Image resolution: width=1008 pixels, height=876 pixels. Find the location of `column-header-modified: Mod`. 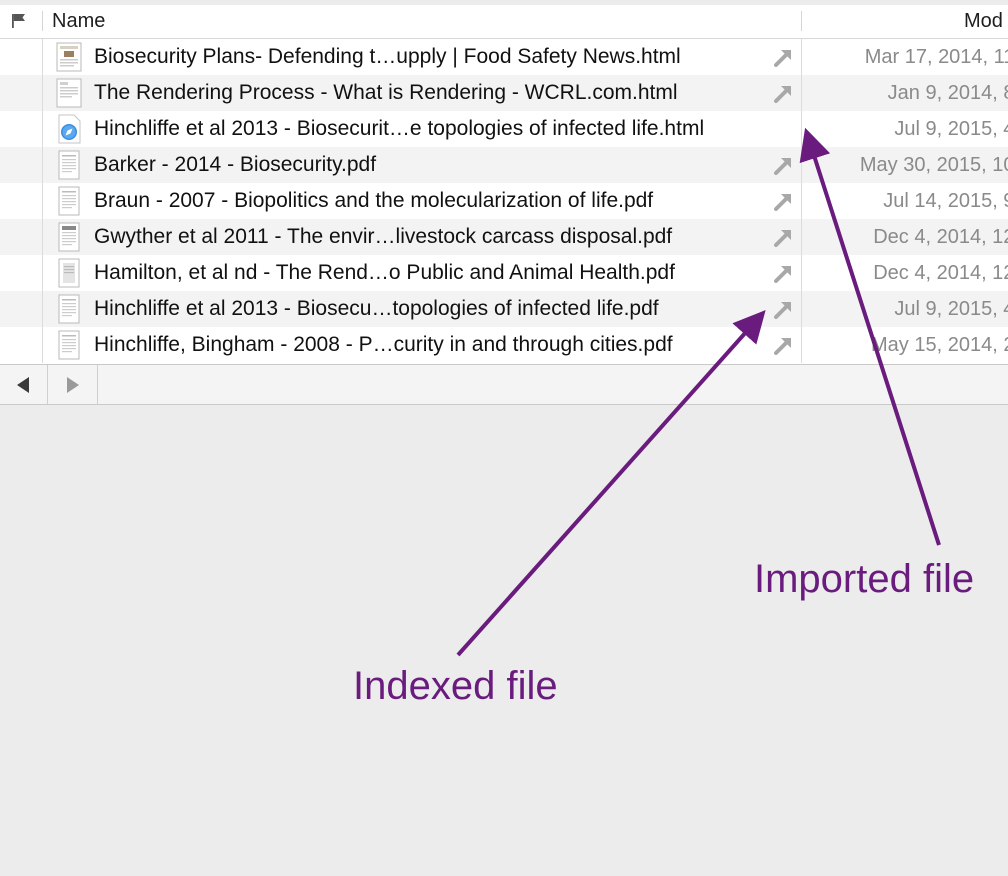

column-header-modified: Mod is located at coordinates (983, 21).